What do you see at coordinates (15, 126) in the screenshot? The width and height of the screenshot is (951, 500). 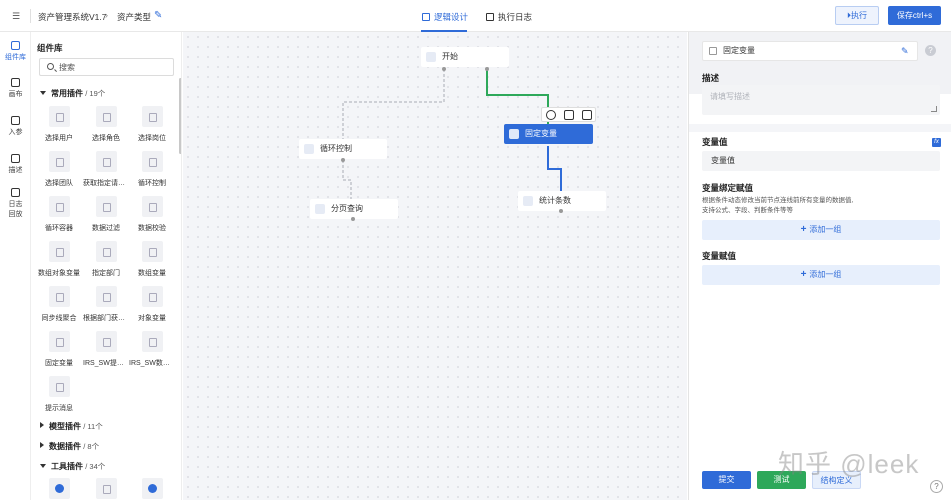 I see `rail-item-input: 入参` at bounding box center [15, 126].